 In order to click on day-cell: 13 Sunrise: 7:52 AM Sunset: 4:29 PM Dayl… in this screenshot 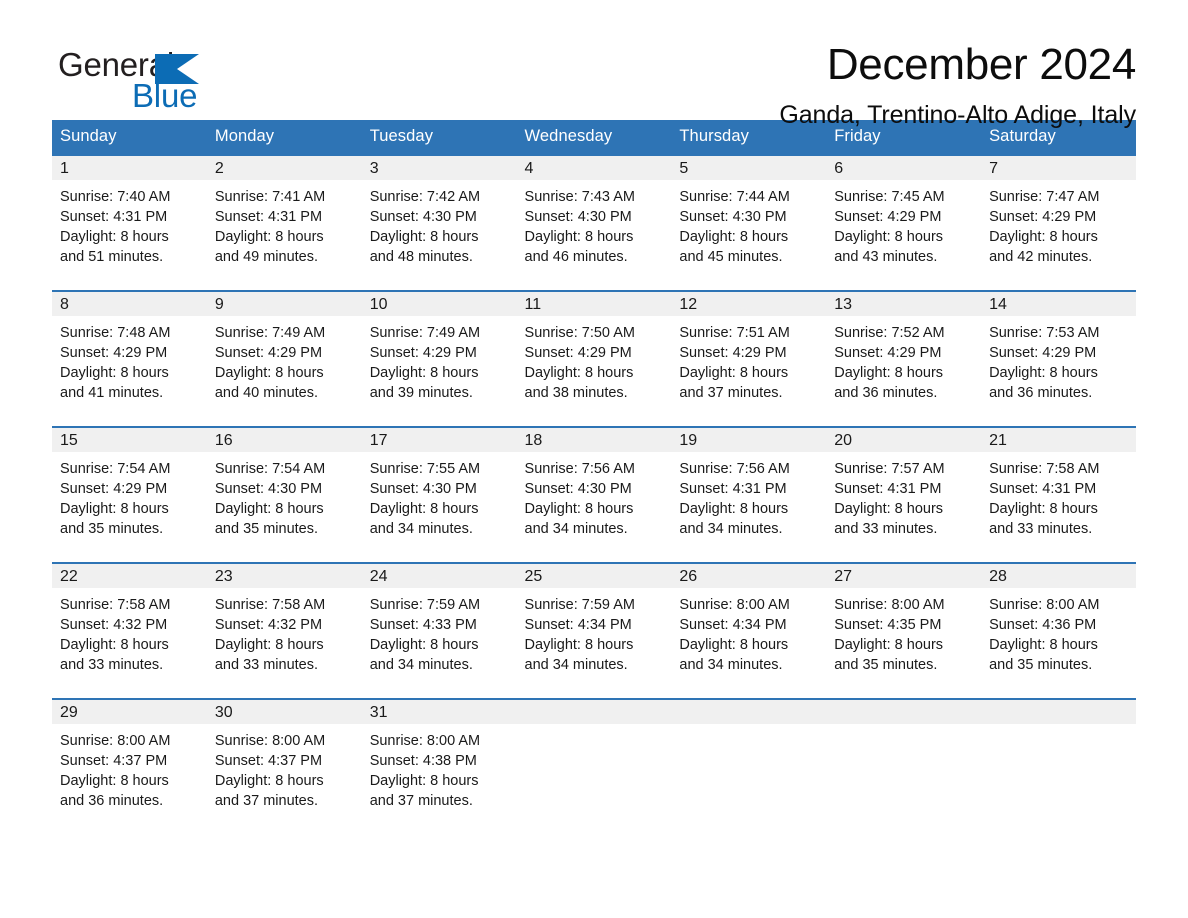, I will do `click(904, 358)`.